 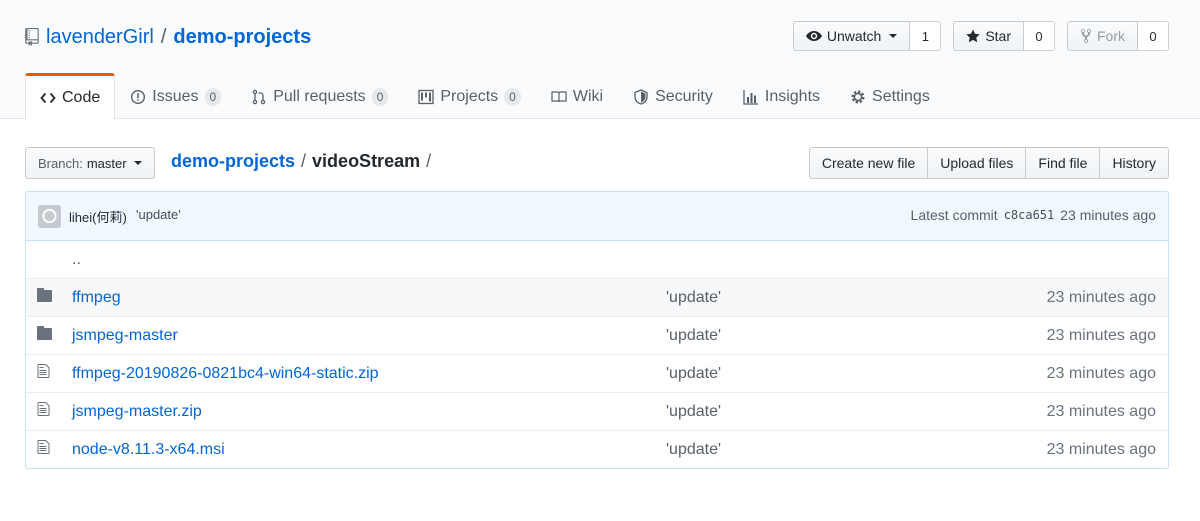 What do you see at coordinates (684, 96) in the screenshot?
I see `tab-security-label: Security` at bounding box center [684, 96].